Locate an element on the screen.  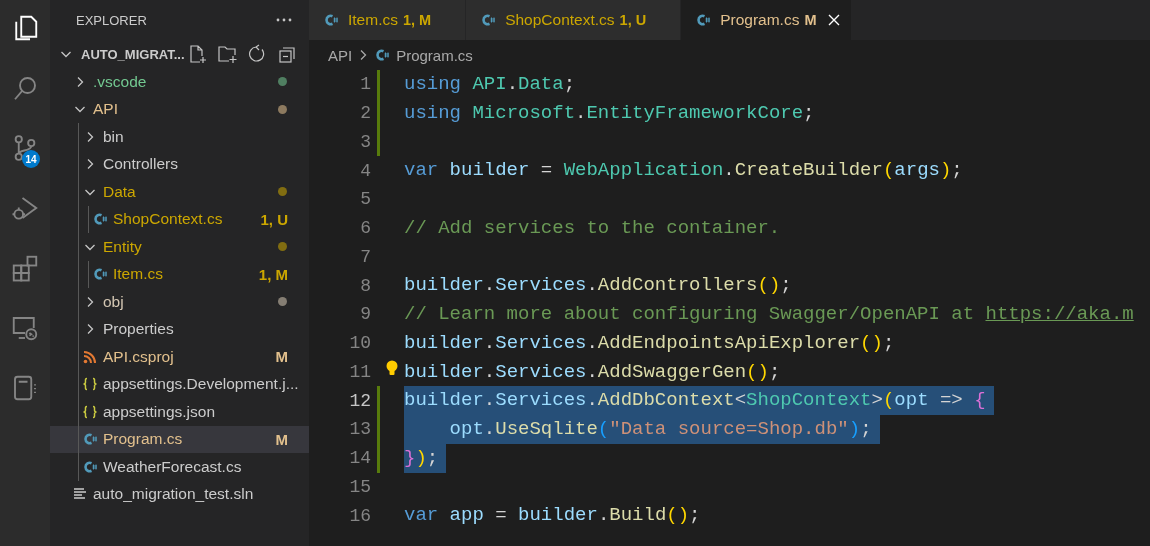
file-item: ShopContext.cs 1, U is located at coordinates (179, 219).